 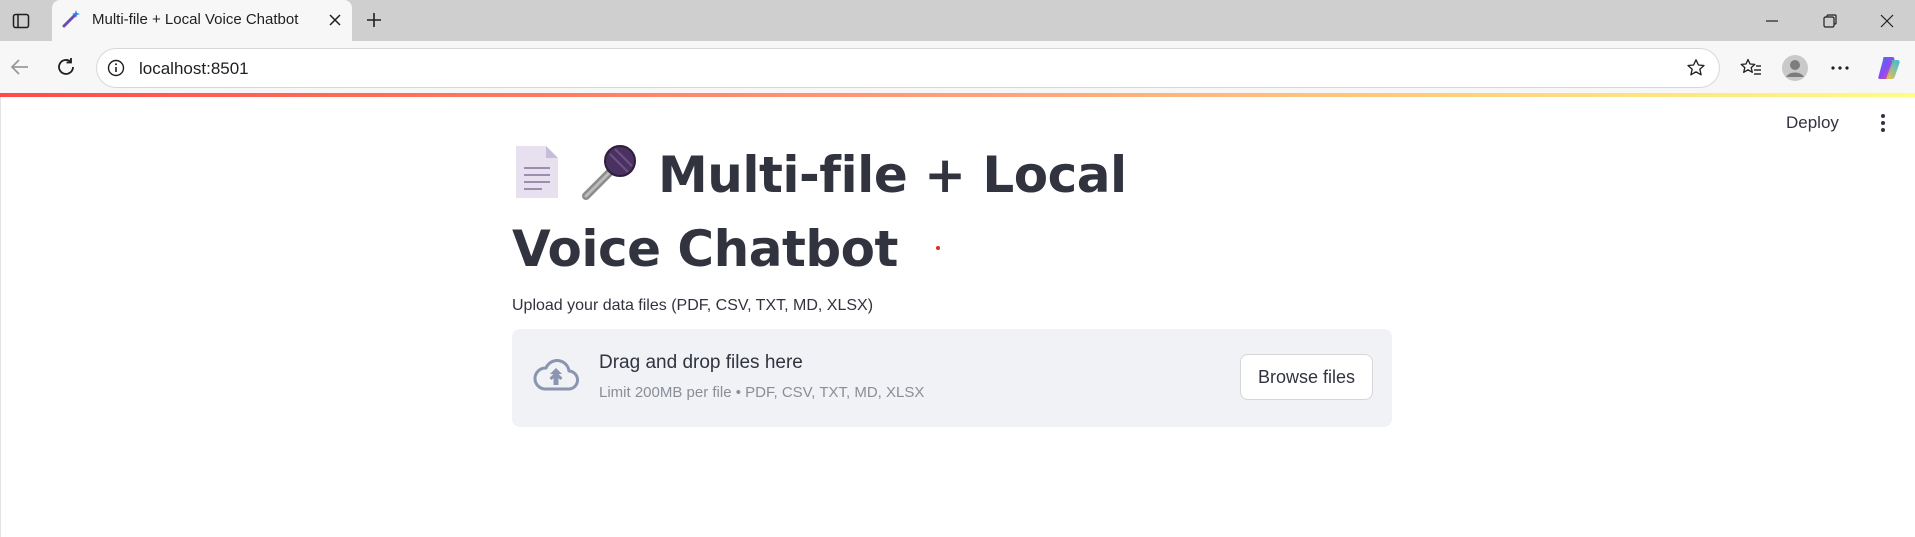 What do you see at coordinates (374, 20) in the screenshot?
I see `plus-icon` at bounding box center [374, 20].